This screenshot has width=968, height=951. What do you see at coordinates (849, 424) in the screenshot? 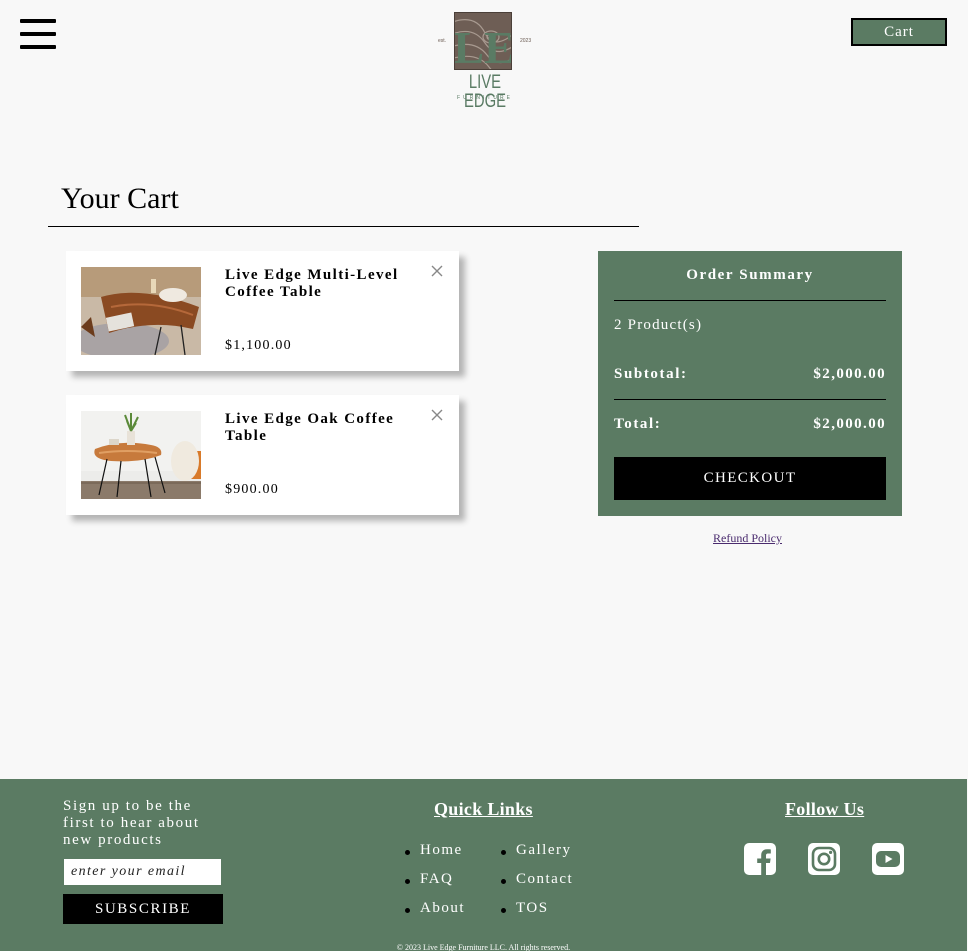
I see `total-value: $2,000.00` at bounding box center [849, 424].